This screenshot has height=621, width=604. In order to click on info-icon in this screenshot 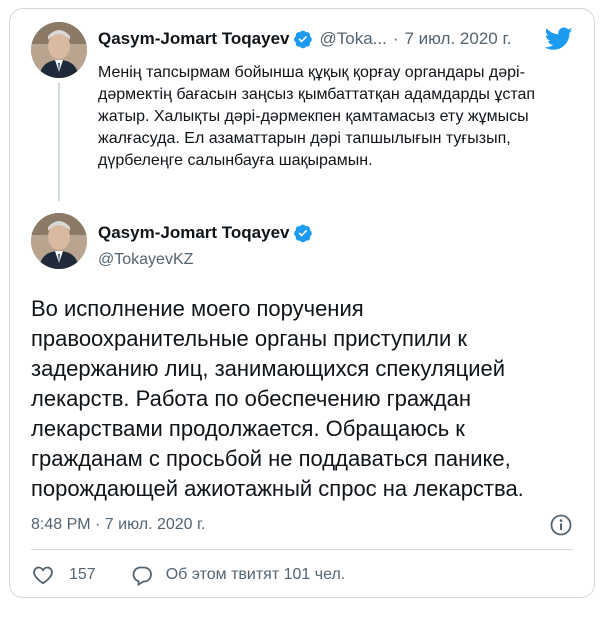, I will do `click(561, 525)`.